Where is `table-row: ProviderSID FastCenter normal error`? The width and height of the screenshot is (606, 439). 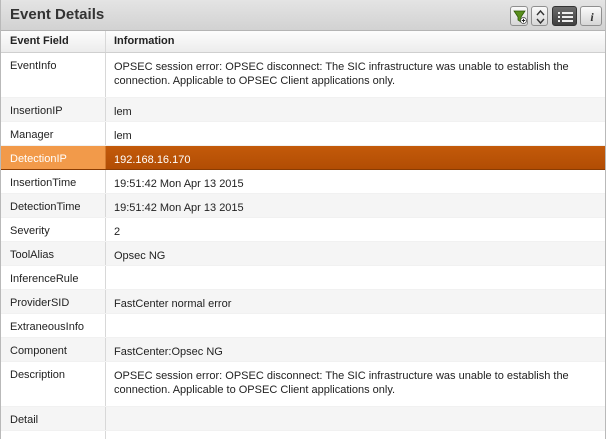 table-row: ProviderSID FastCenter normal error is located at coordinates (303, 302).